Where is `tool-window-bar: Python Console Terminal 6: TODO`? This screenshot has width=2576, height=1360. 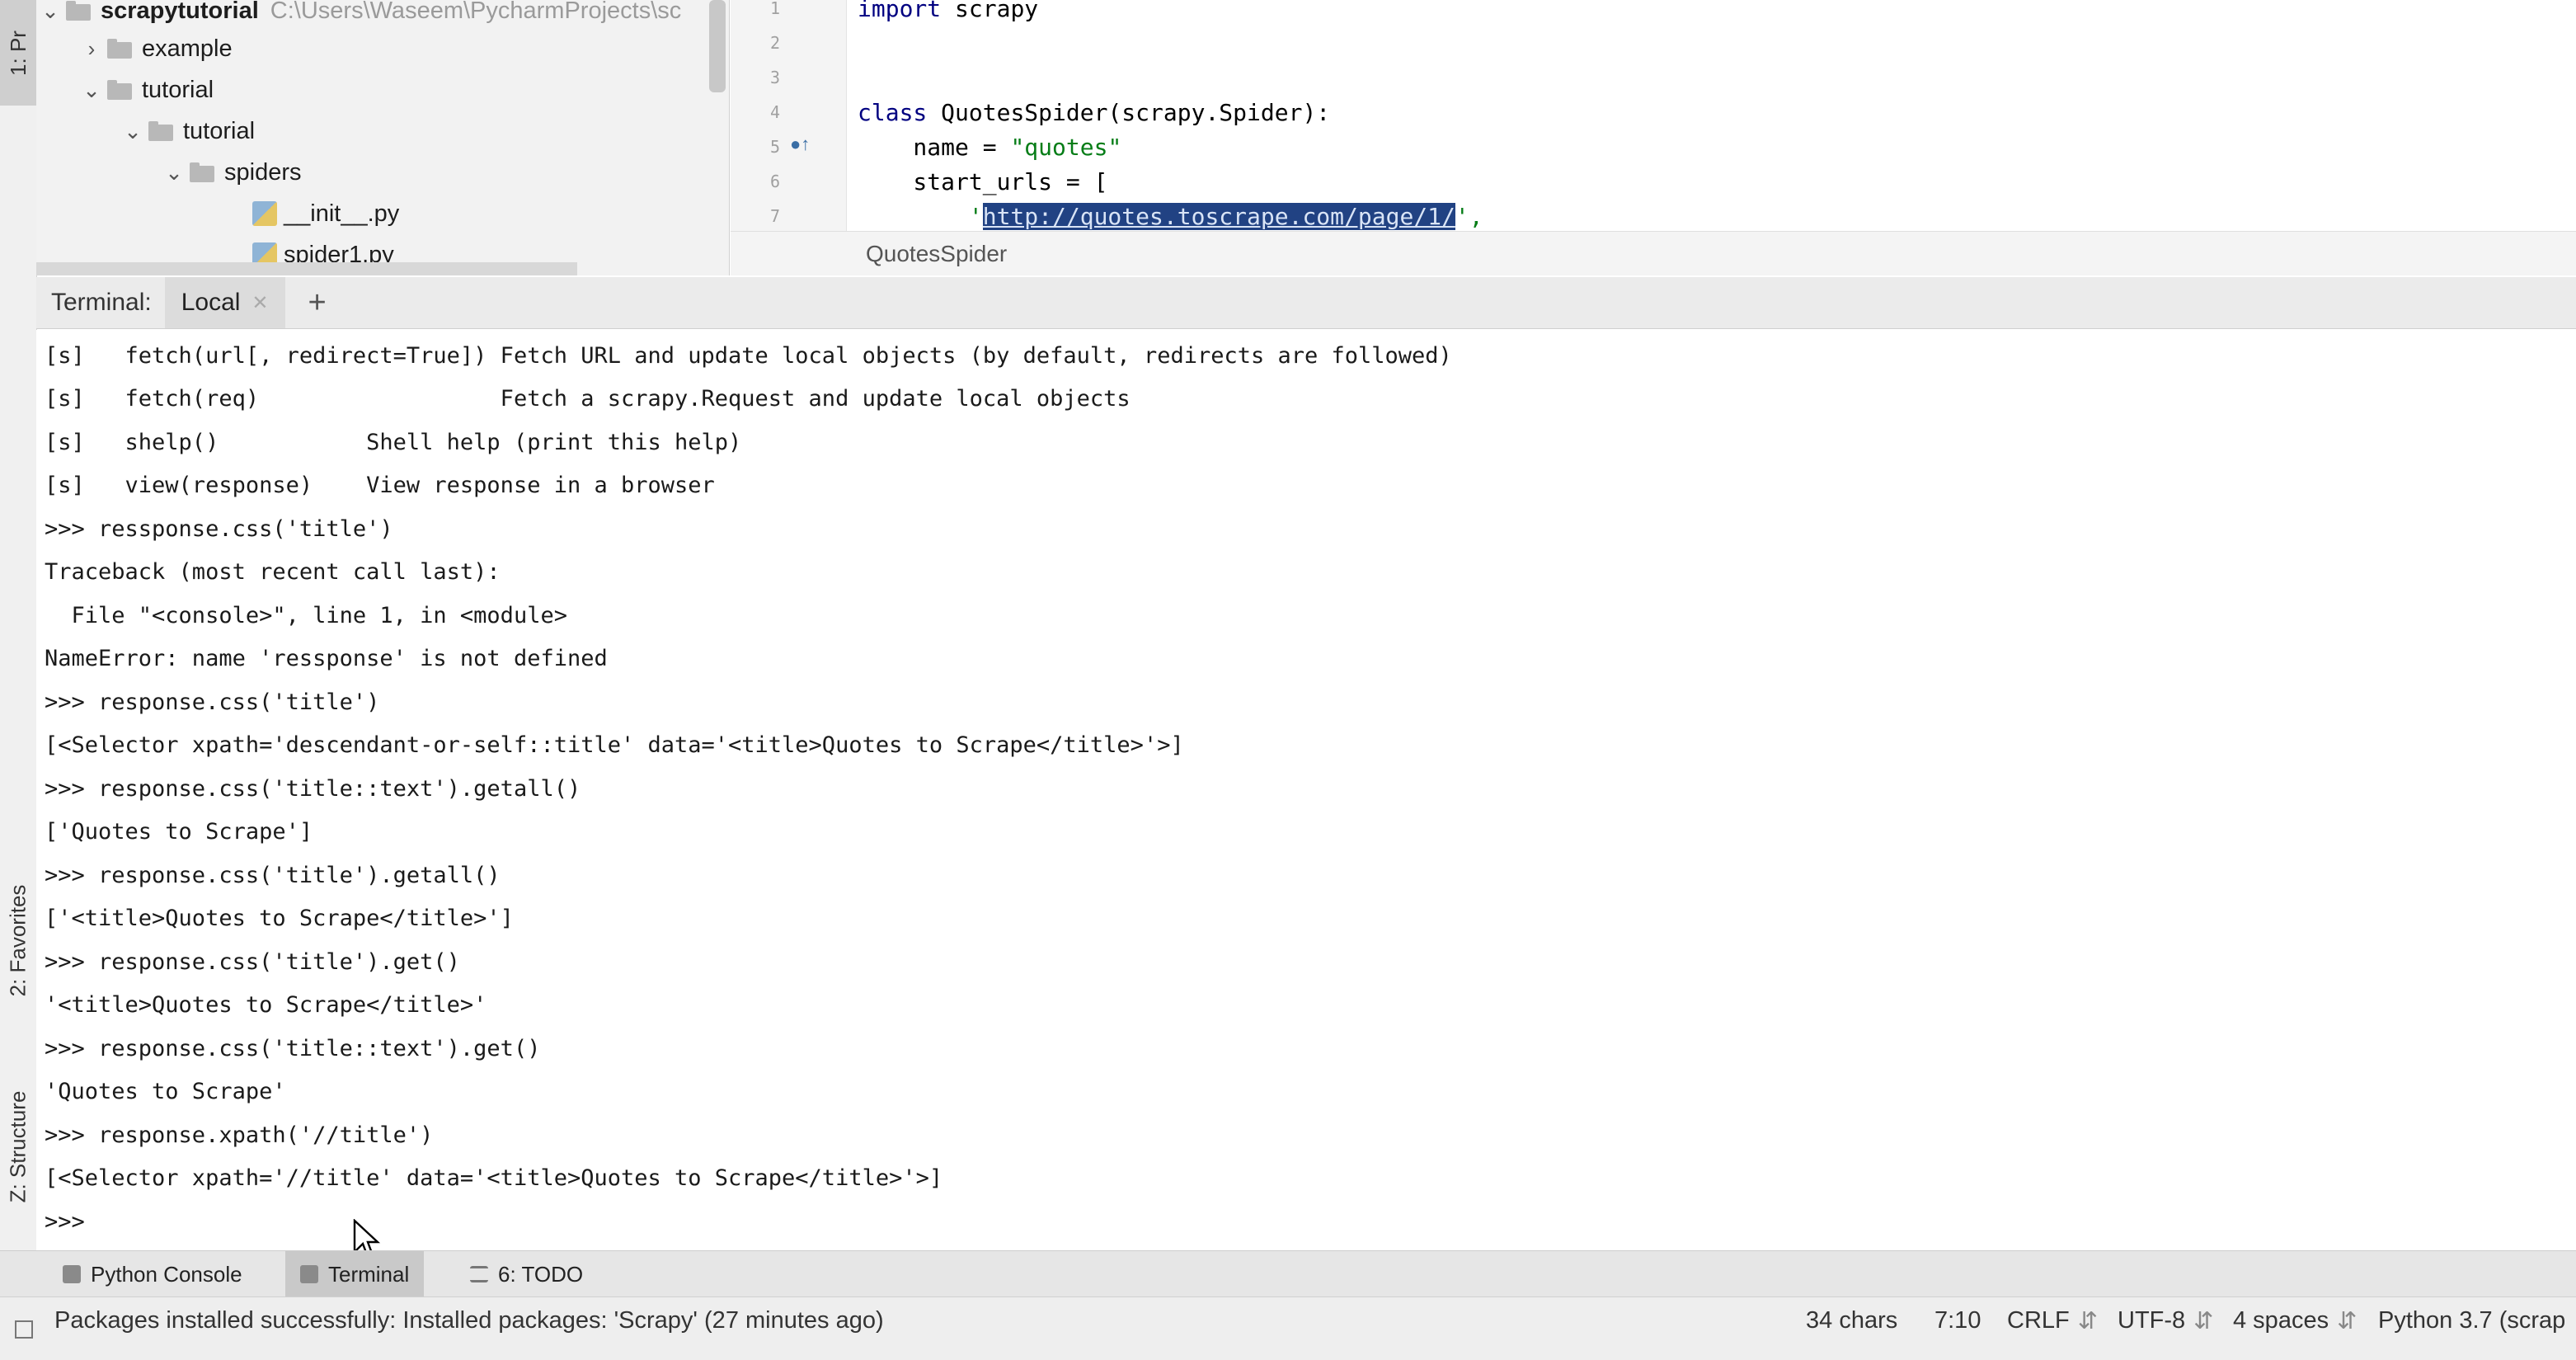 tool-window-bar: Python Console Terminal 6: TODO is located at coordinates (1288, 1273).